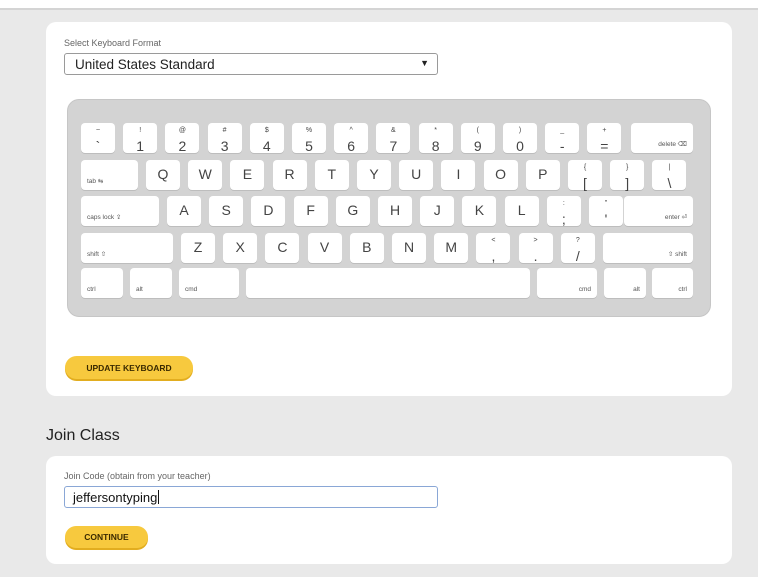 The height and width of the screenshot is (577, 758). I want to click on key-symbol: ,, so click(493, 256).